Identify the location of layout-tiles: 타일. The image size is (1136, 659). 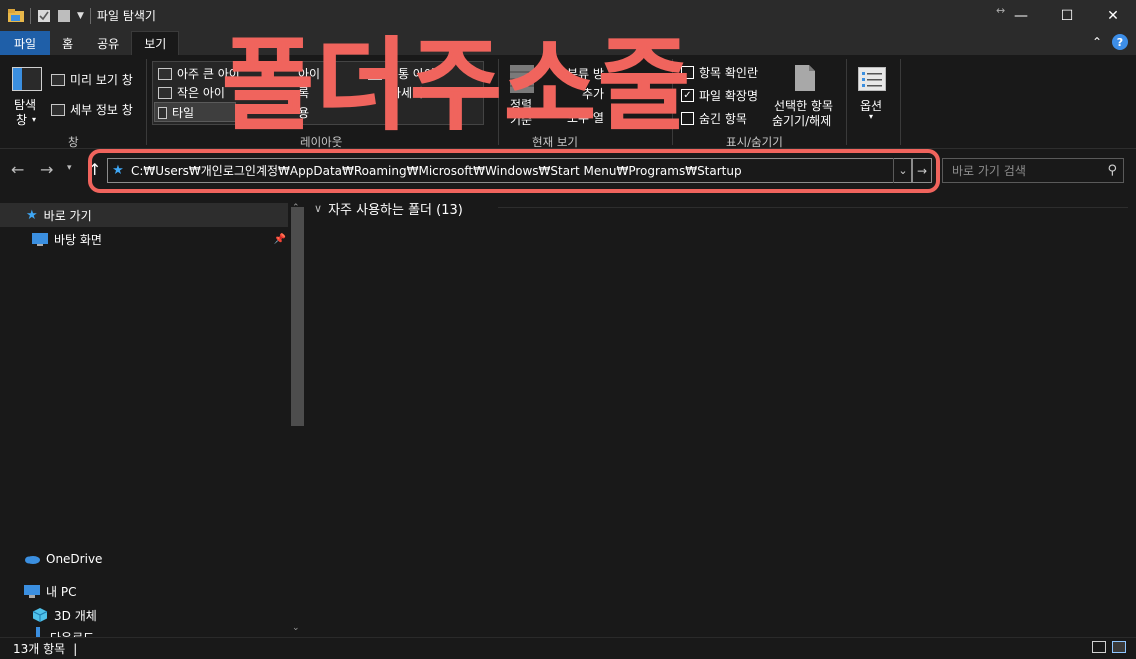
(176, 112).